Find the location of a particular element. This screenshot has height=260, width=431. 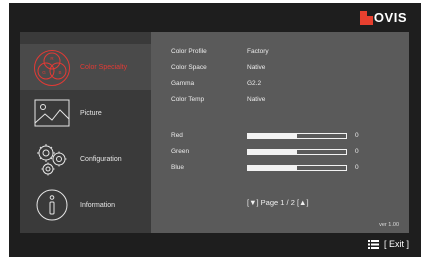

slider-label: Green is located at coordinates (180, 151).